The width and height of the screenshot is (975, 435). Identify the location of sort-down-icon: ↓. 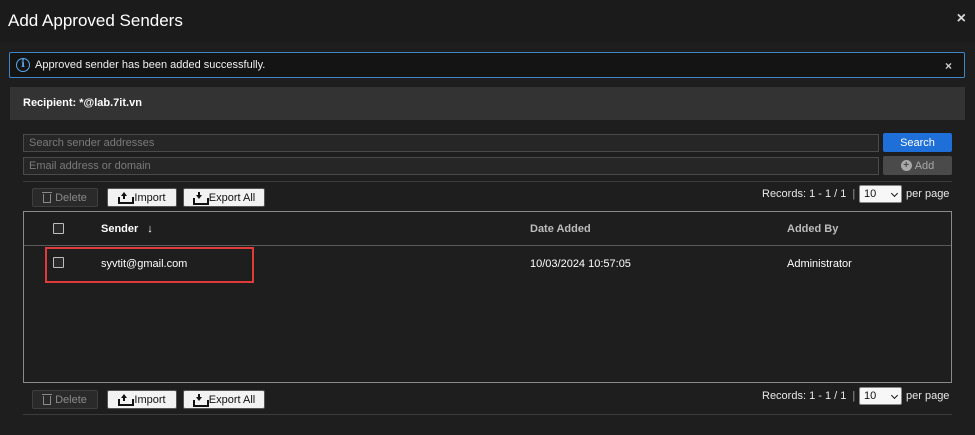
(150, 229).